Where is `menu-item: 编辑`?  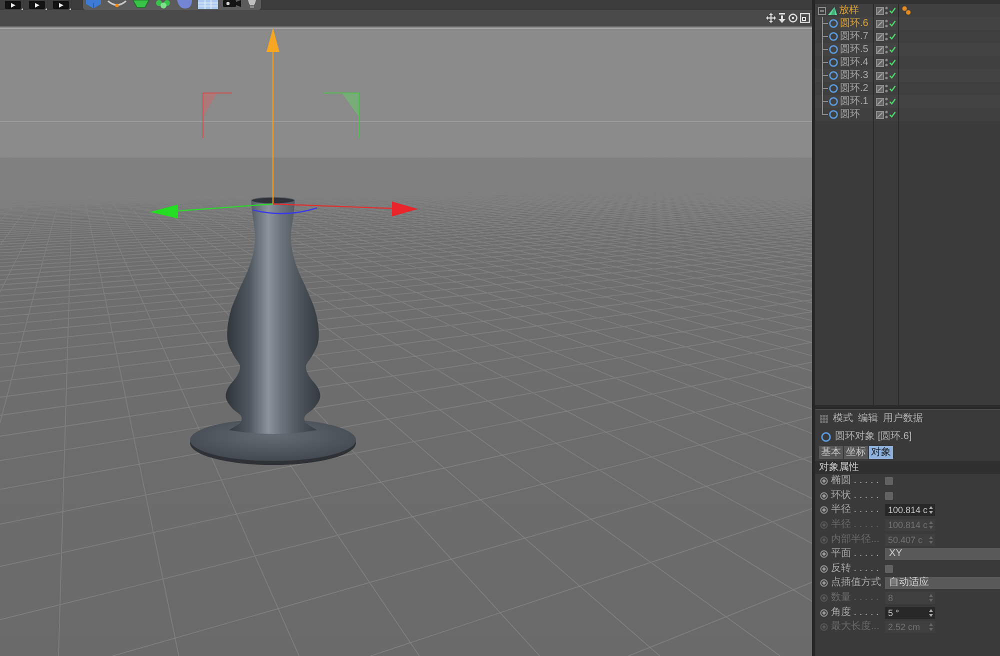
menu-item: 编辑 is located at coordinates (868, 419).